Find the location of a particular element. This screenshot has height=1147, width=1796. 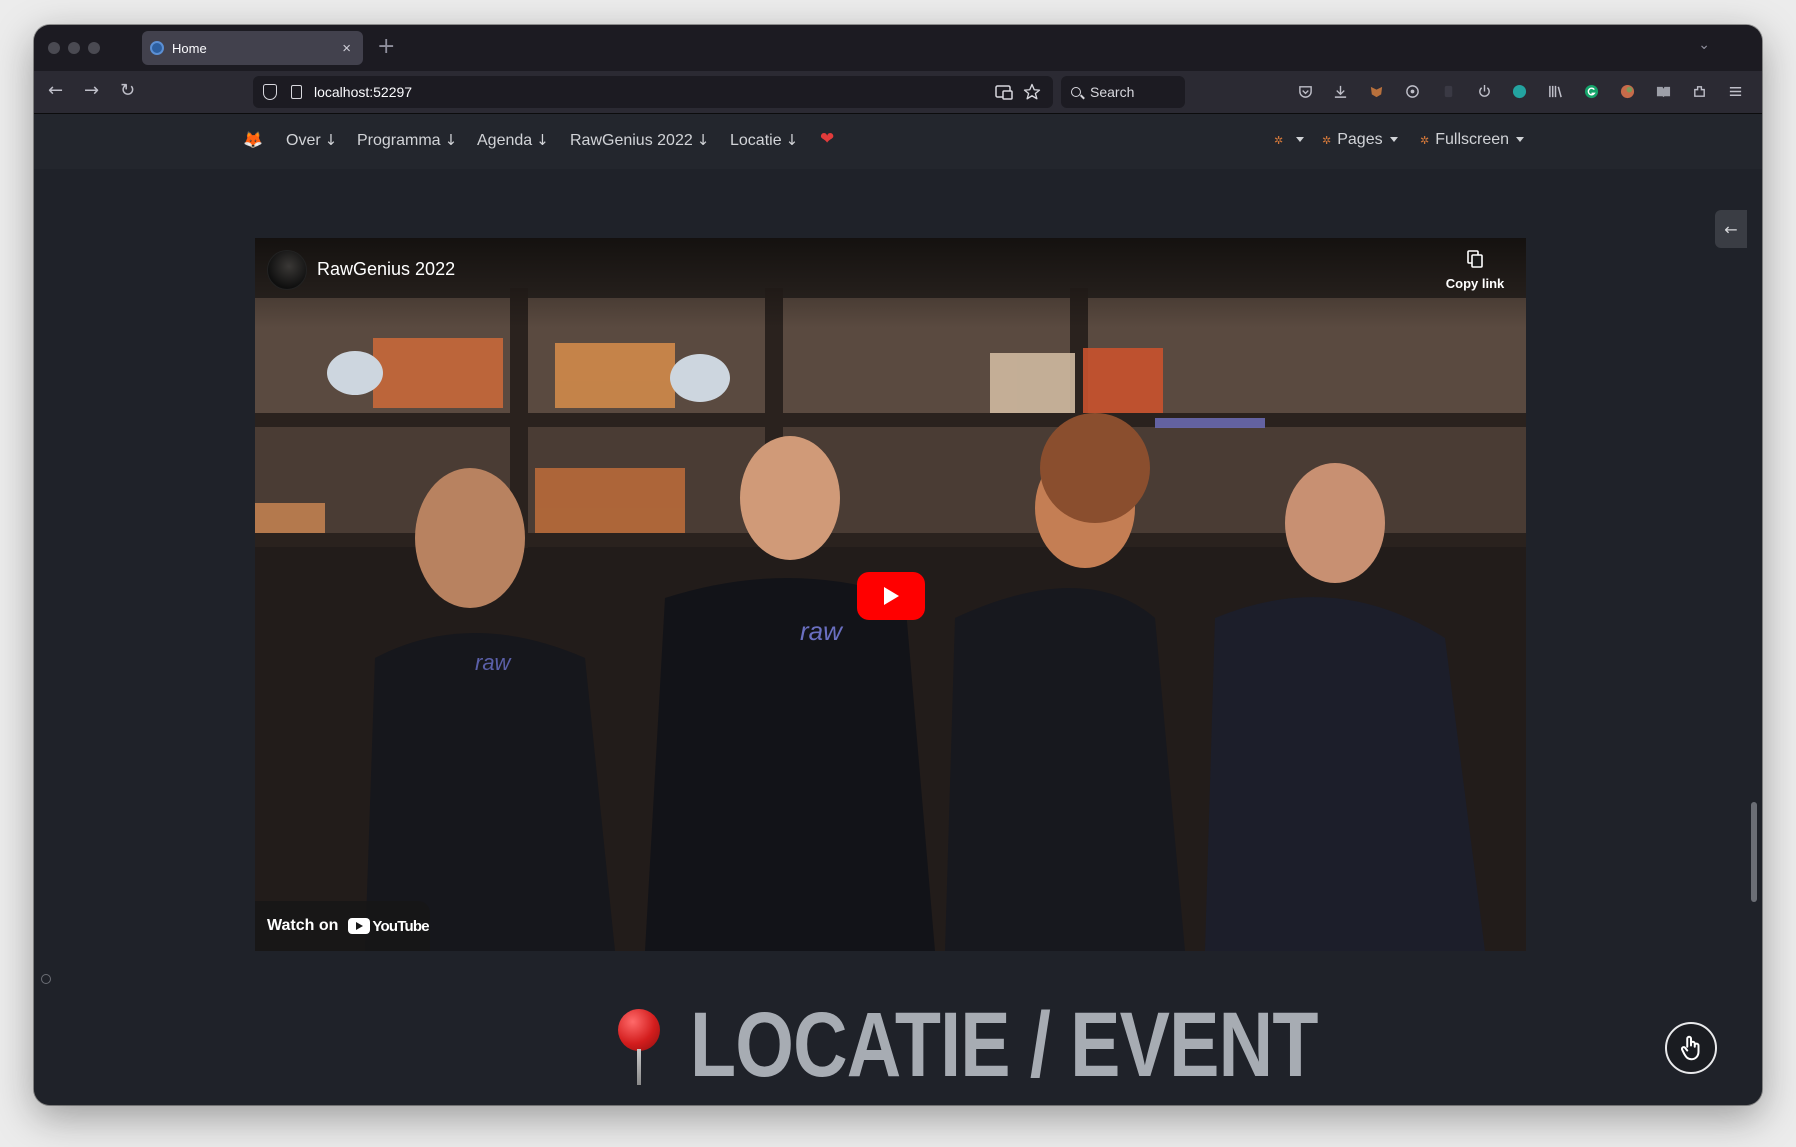

navigation-toolbar: ← → ↻ localhost:52297 Search is located at coordinates (898, 92).